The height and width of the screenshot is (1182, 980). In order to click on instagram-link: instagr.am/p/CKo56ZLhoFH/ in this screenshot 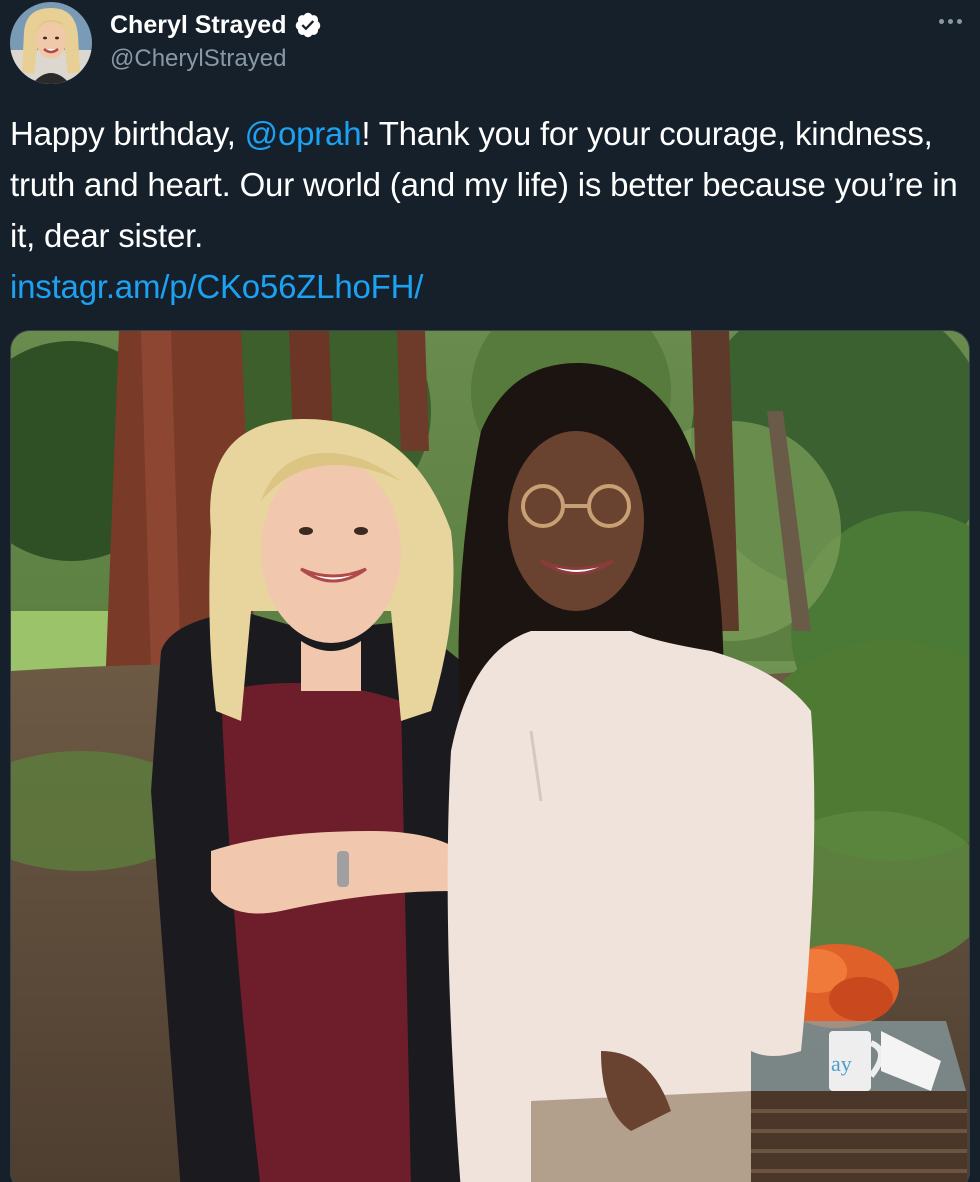, I will do `click(216, 286)`.